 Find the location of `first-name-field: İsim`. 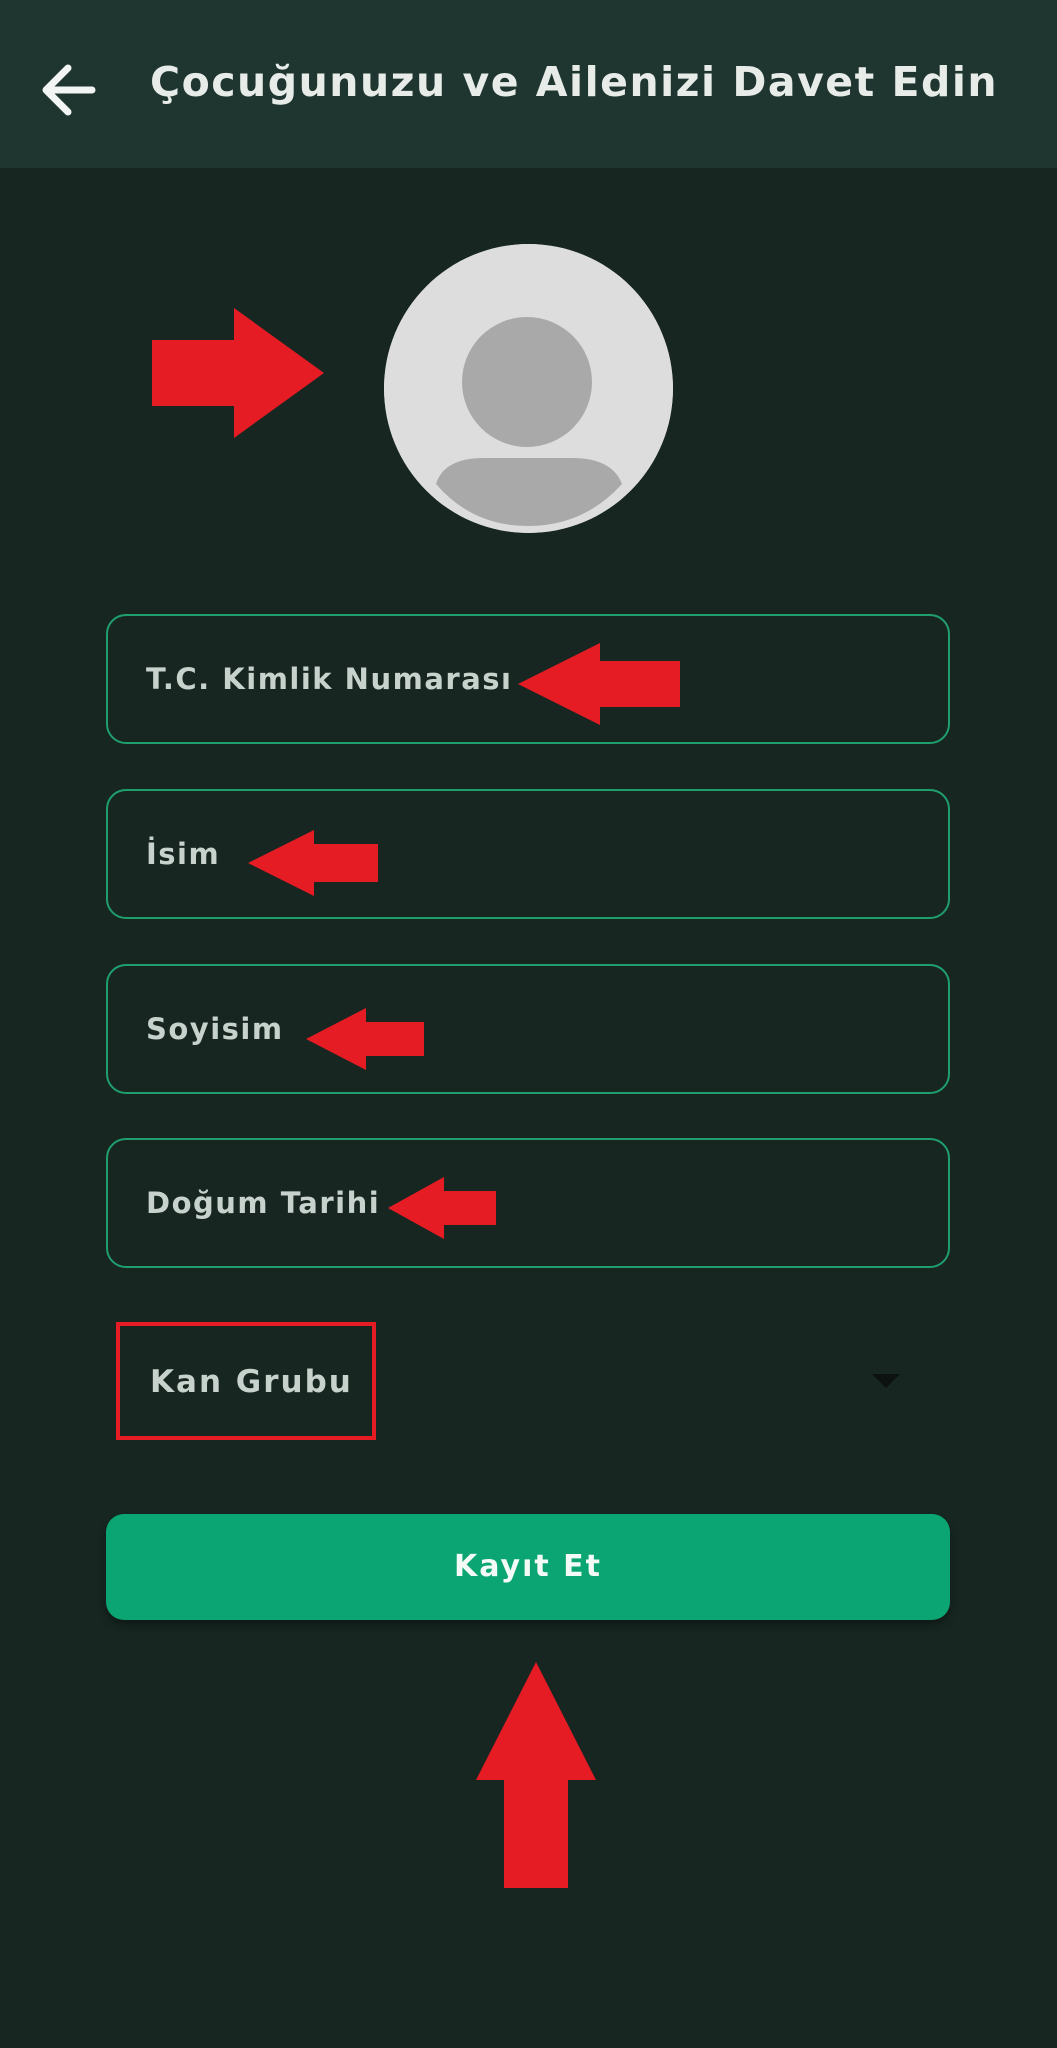

first-name-field: İsim is located at coordinates (528, 854).